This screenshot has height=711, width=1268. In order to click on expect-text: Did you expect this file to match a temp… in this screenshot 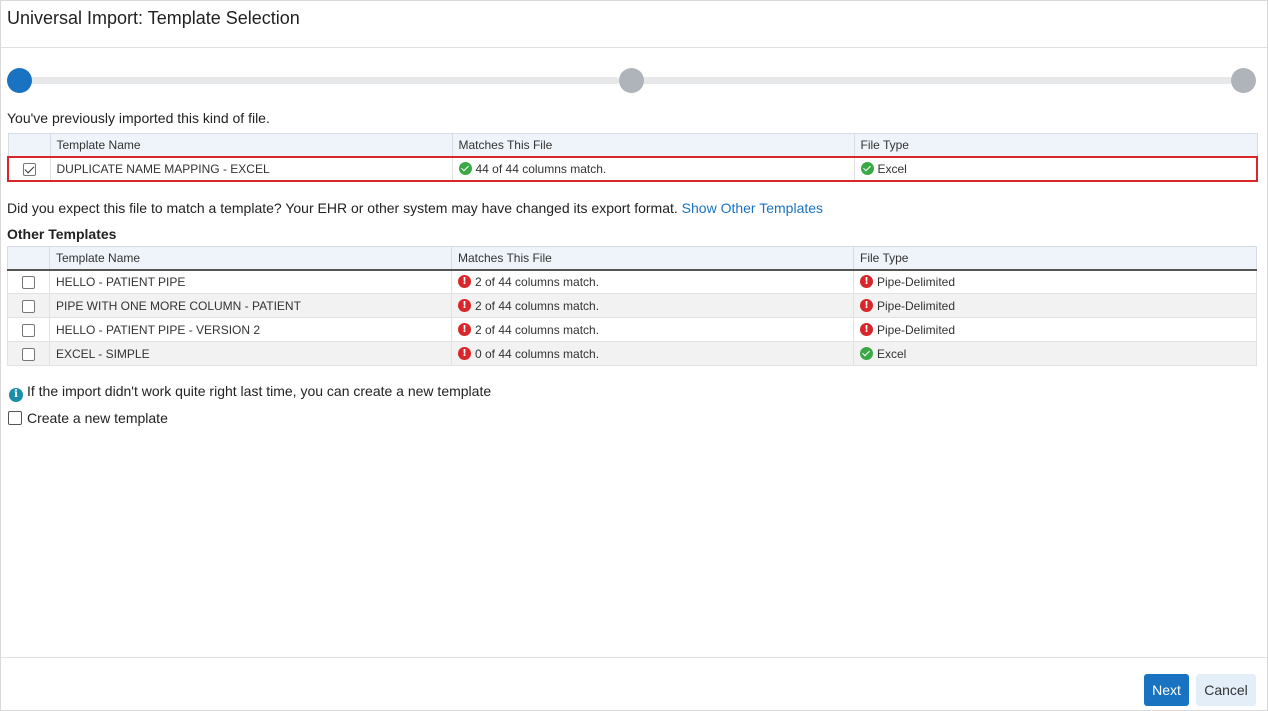, I will do `click(342, 208)`.